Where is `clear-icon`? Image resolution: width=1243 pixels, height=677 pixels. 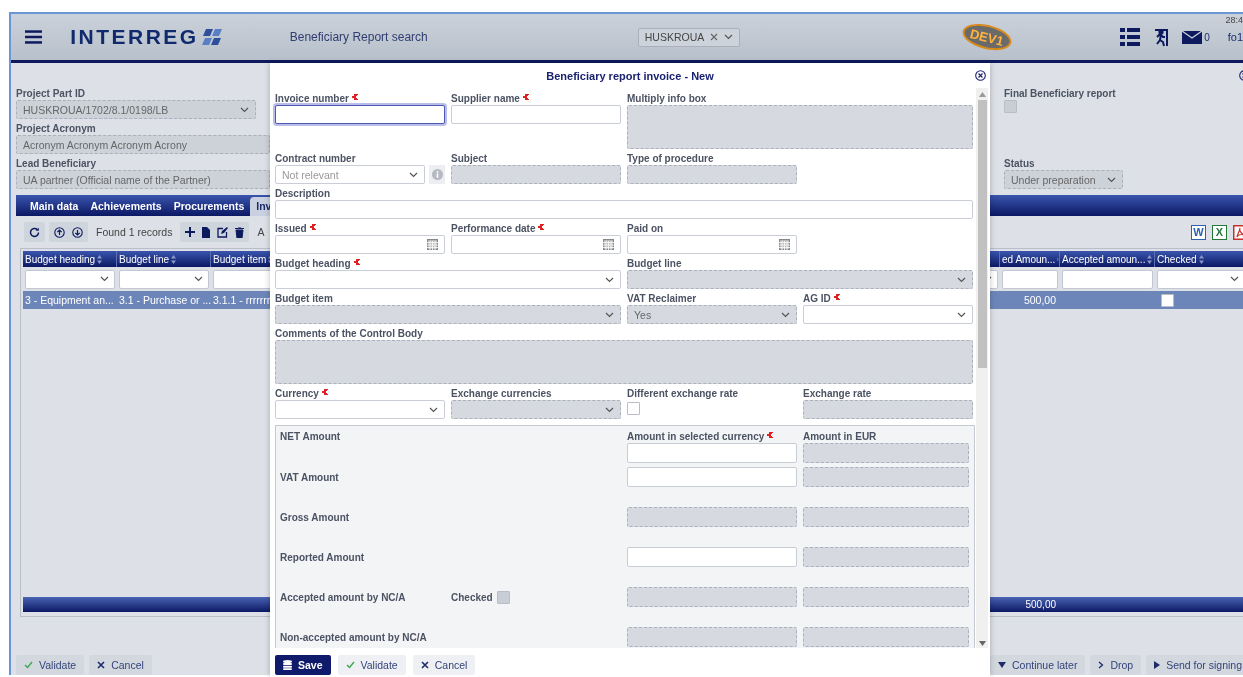
clear-icon is located at coordinates (714, 37).